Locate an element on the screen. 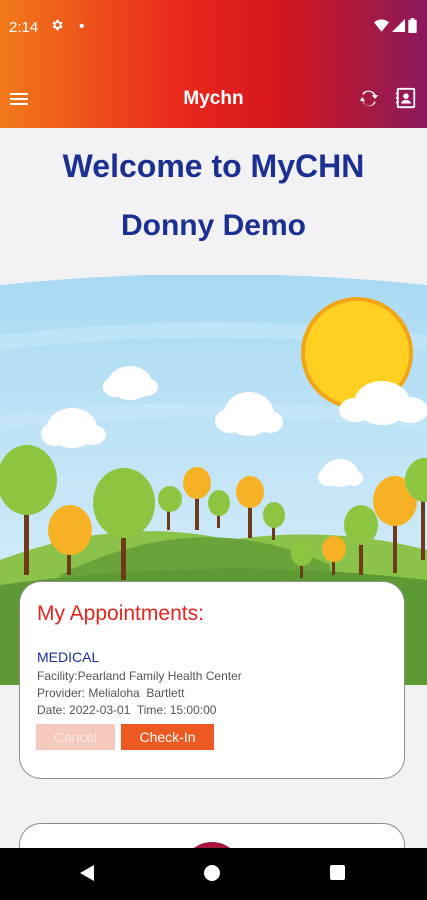 The height and width of the screenshot is (900, 427). welcome-title: Welcome to MyCHN is located at coordinates (213, 166).